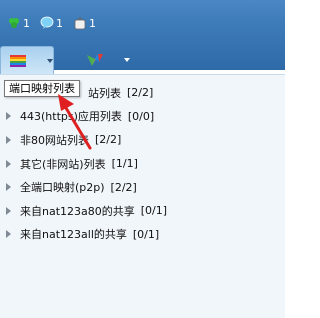 Image resolution: width=320 pixels, height=318 pixels. What do you see at coordinates (18, 60) in the screenshot?
I see `rainbow-flag-icon` at bounding box center [18, 60].